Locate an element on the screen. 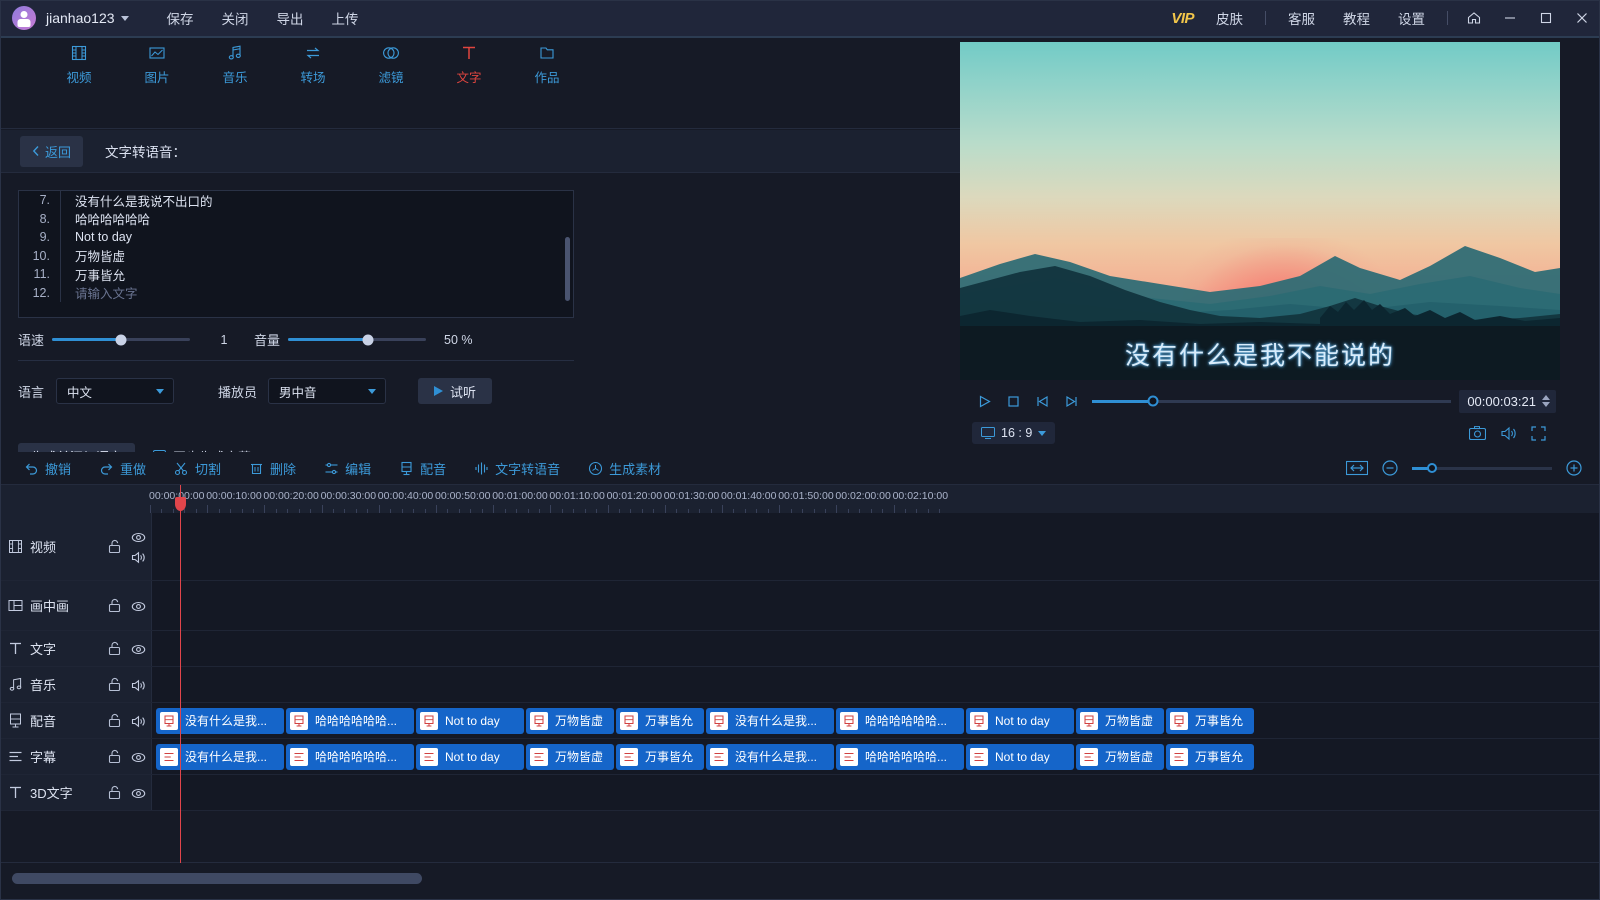 The height and width of the screenshot is (900, 1600). video-preview: 没有什么是我不能说的 is located at coordinates (1260, 211).